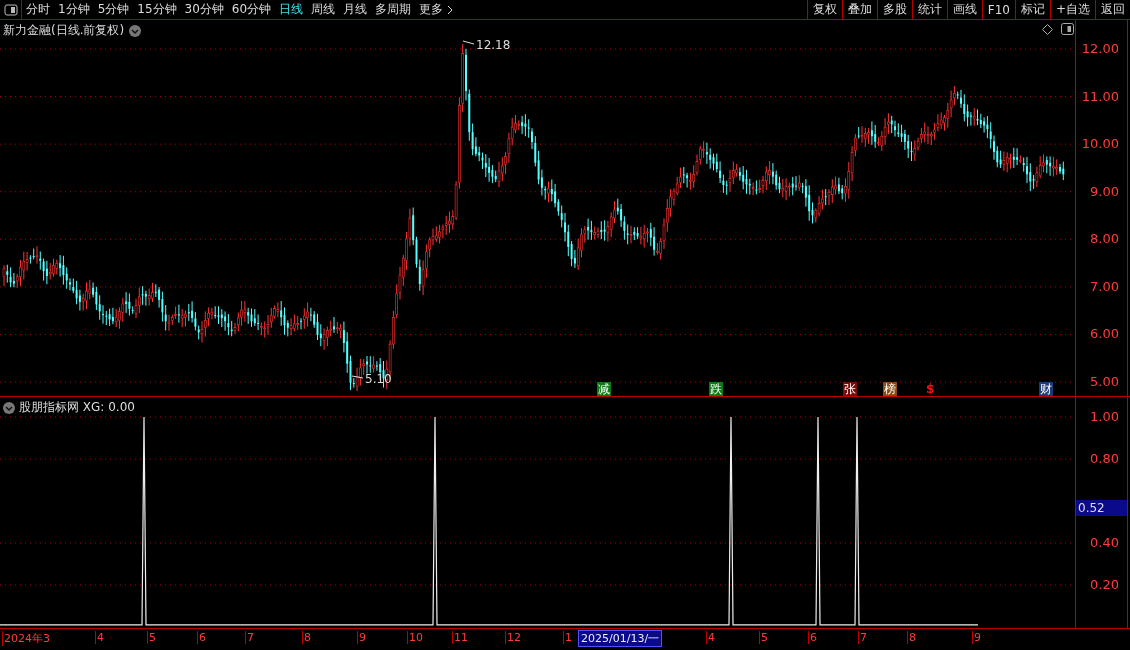  What do you see at coordinates (393, 9) in the screenshot?
I see `period-tab: 多周期` at bounding box center [393, 9].